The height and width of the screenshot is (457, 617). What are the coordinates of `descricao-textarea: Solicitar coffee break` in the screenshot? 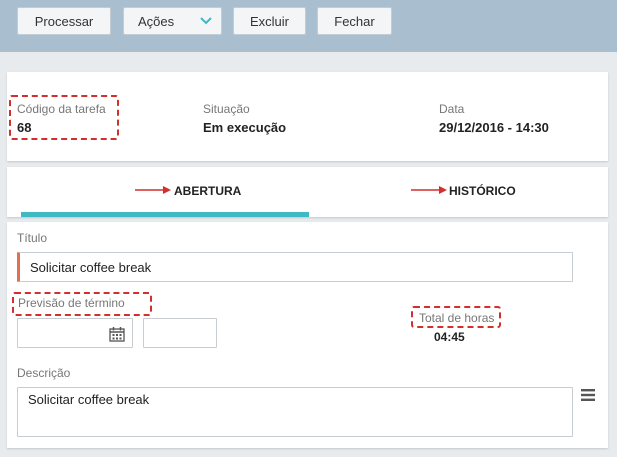 It's located at (295, 412).